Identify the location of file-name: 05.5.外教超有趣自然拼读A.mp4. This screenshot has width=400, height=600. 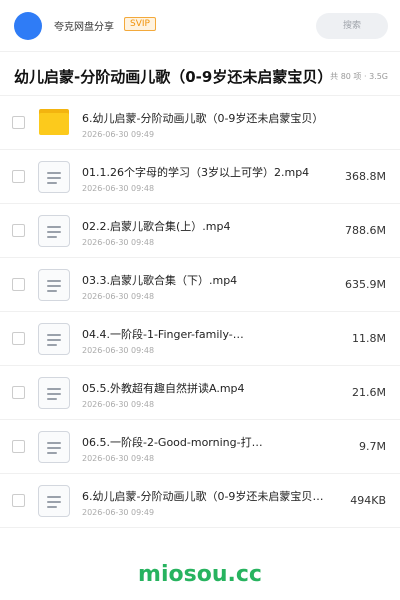
(163, 388).